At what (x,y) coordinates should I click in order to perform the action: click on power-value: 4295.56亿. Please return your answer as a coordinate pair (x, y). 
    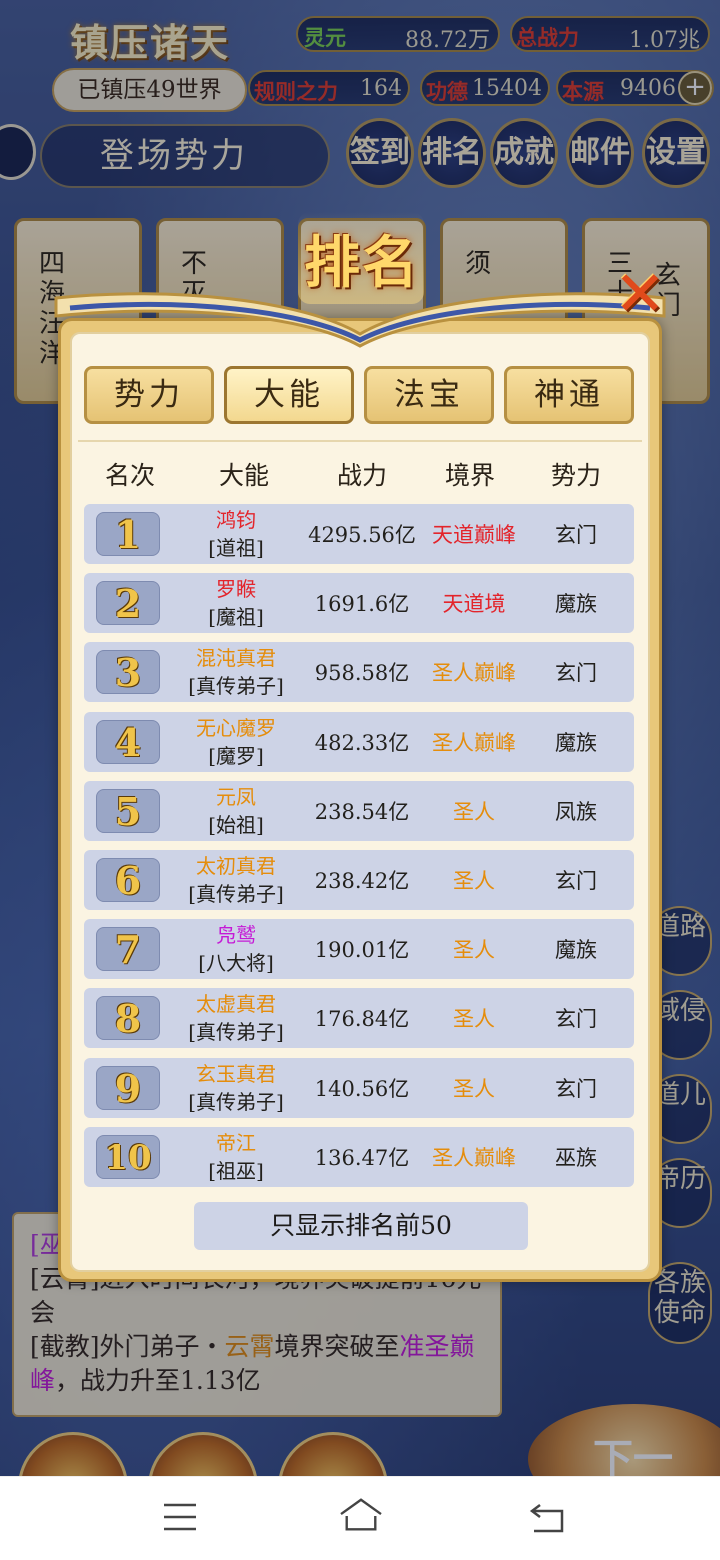
    Looking at the image, I should click on (362, 535).